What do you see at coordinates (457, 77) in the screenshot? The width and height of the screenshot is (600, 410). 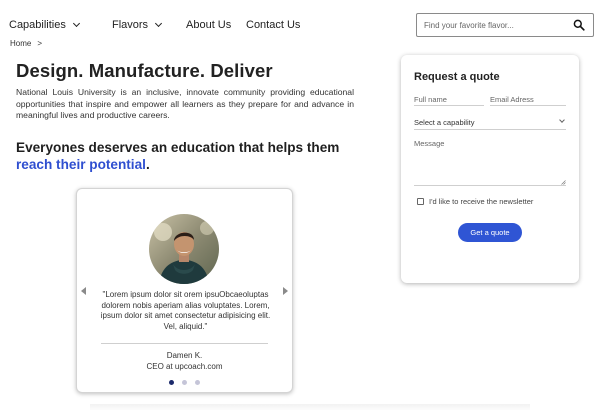 I see `form-title: Request a quote` at bounding box center [457, 77].